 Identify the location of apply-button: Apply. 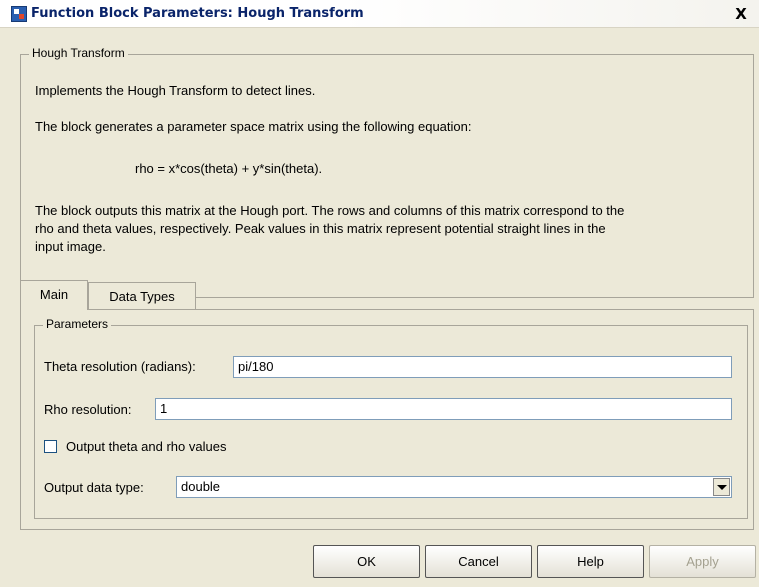
(702, 561).